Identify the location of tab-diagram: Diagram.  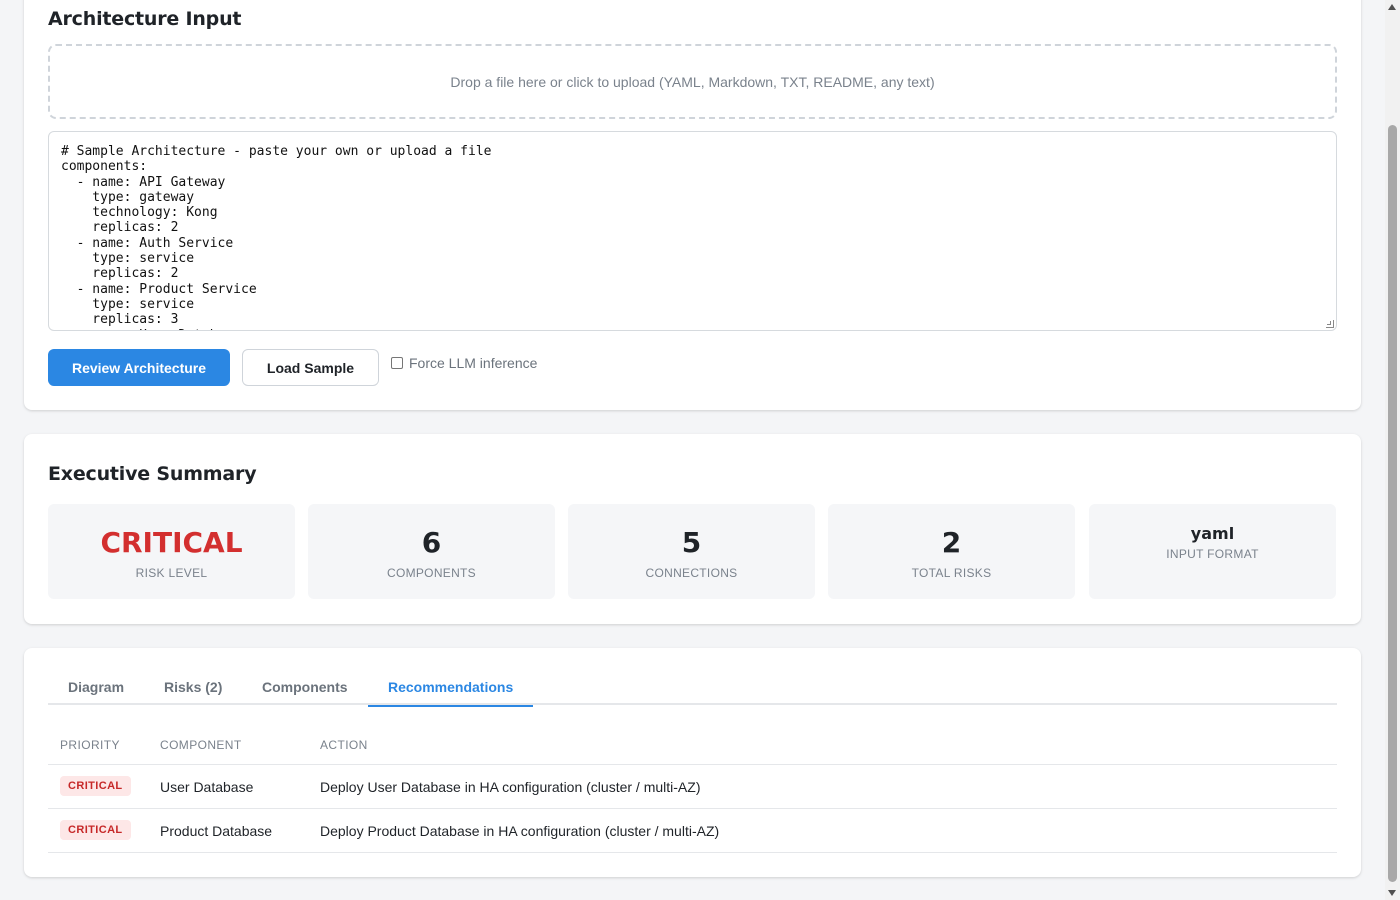
(96, 687).